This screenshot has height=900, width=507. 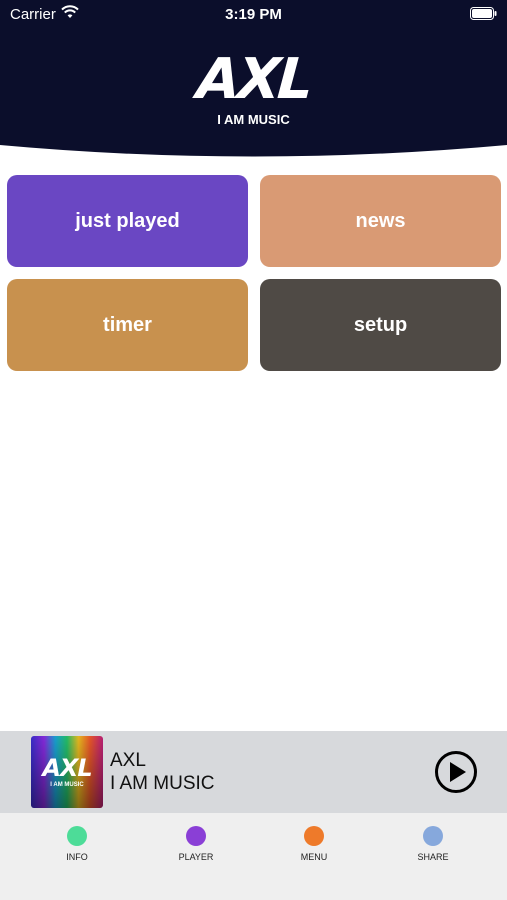 I want to click on setup-label: setup, so click(x=380, y=324).